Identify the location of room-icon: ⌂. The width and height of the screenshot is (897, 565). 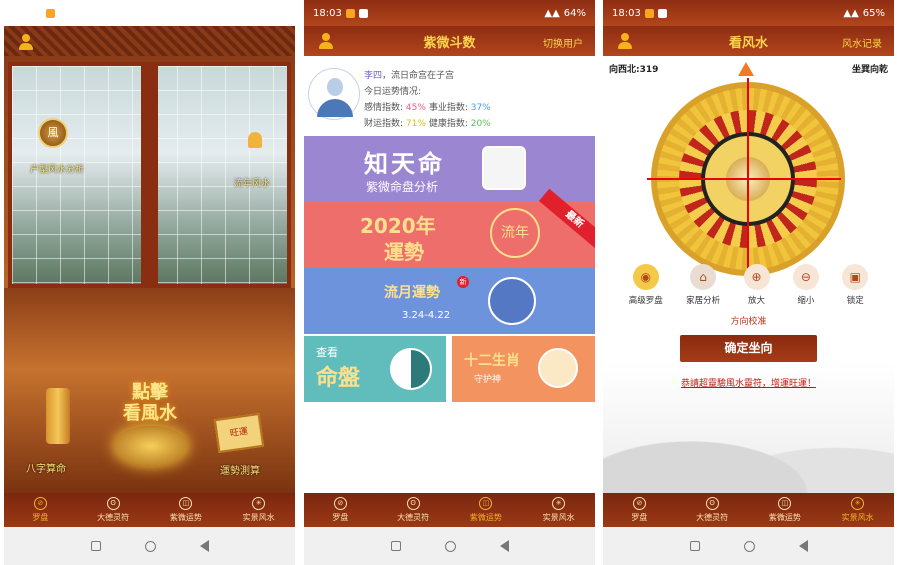
(703, 277).